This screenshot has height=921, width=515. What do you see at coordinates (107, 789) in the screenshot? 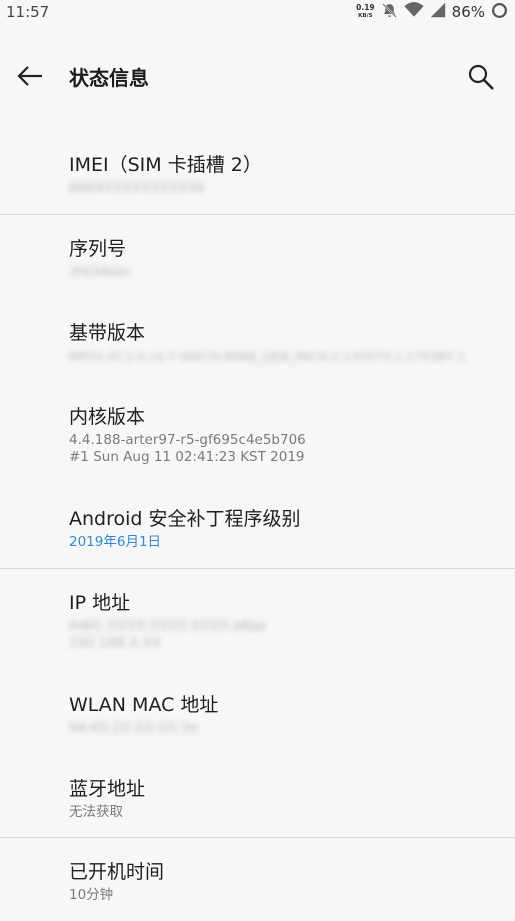
I see `bluetooth-address-title: 蓝牙地址` at bounding box center [107, 789].